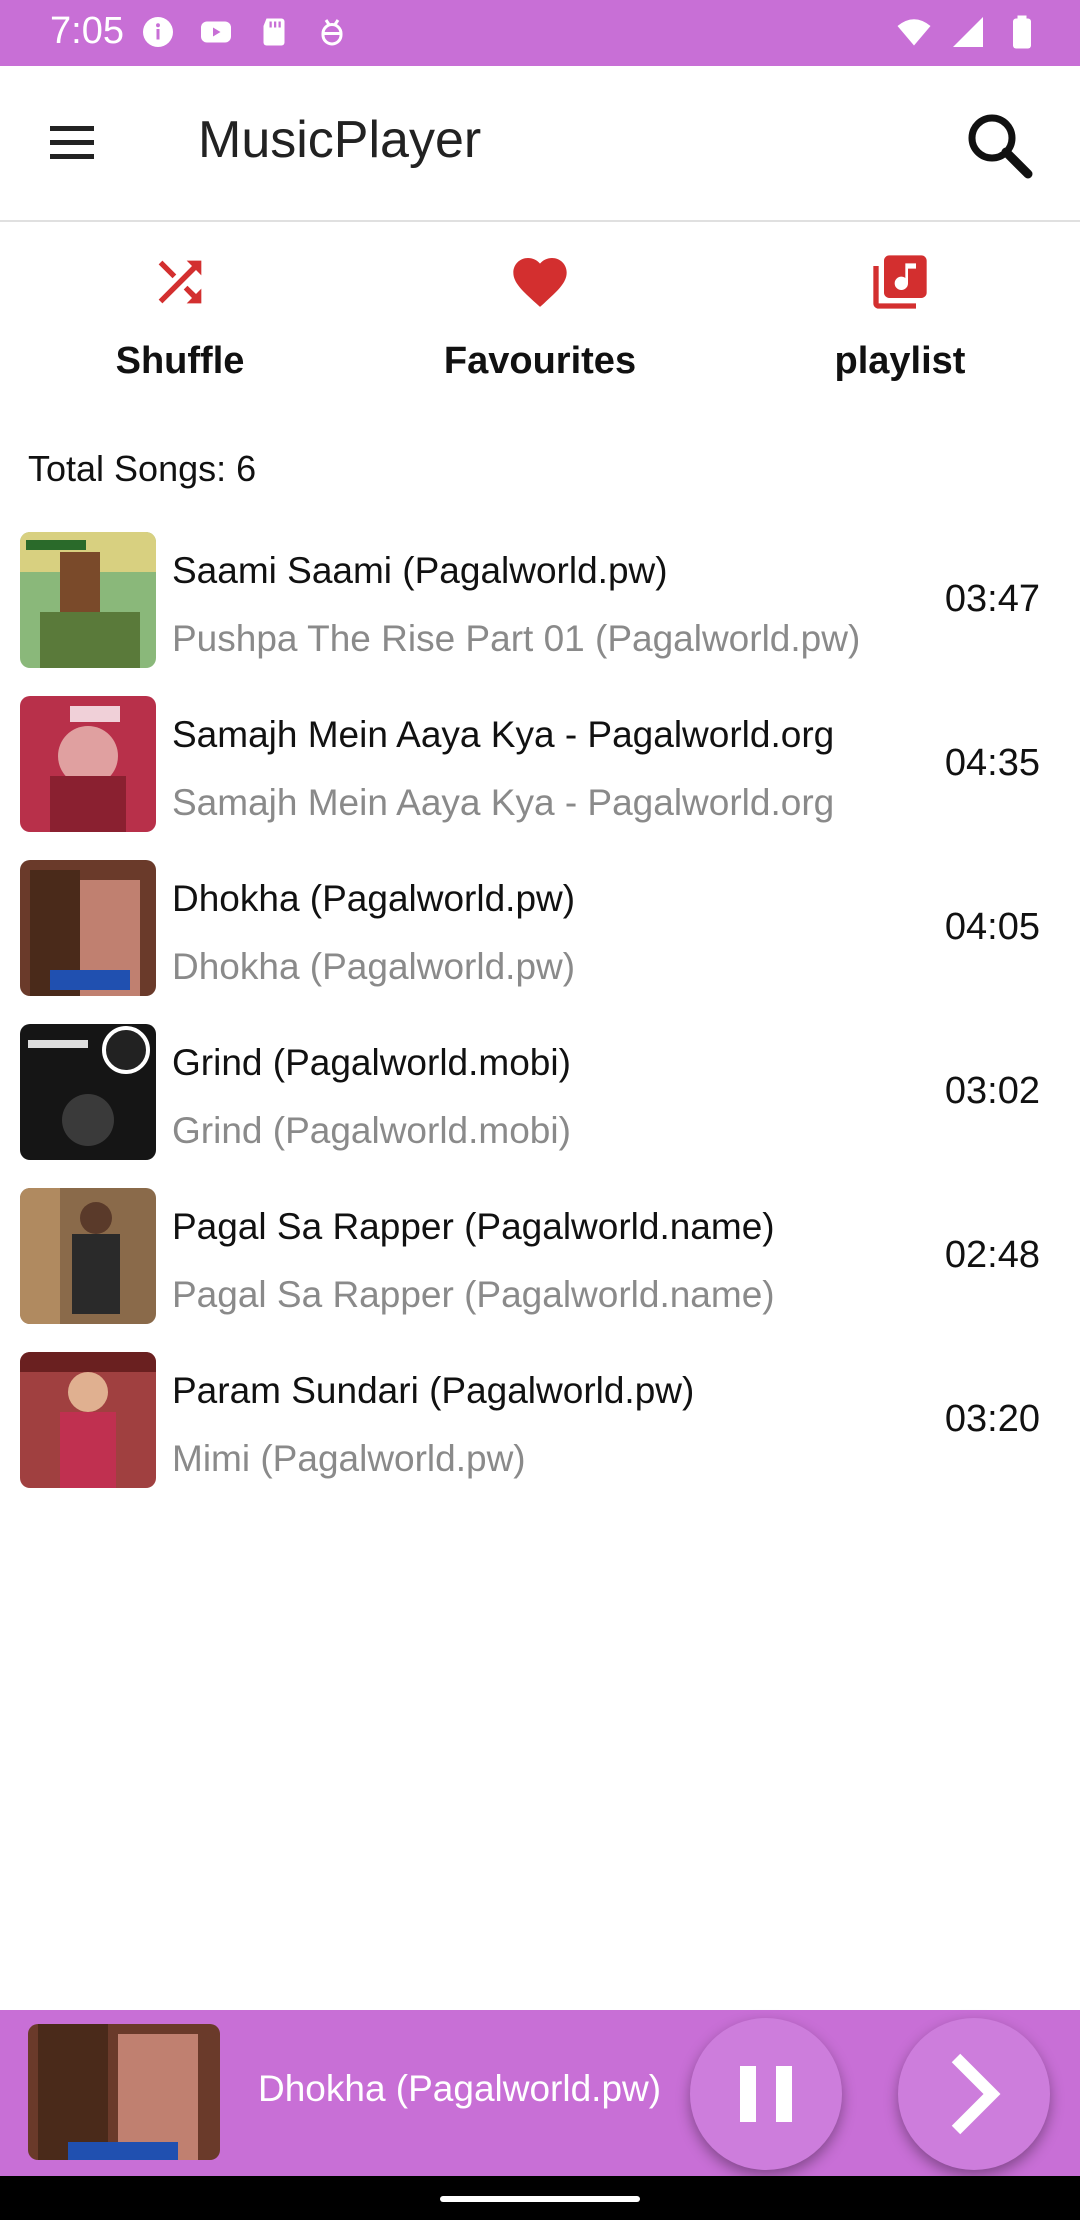 The image size is (1080, 2220). I want to click on chevron-right-icon, so click(976, 2094).